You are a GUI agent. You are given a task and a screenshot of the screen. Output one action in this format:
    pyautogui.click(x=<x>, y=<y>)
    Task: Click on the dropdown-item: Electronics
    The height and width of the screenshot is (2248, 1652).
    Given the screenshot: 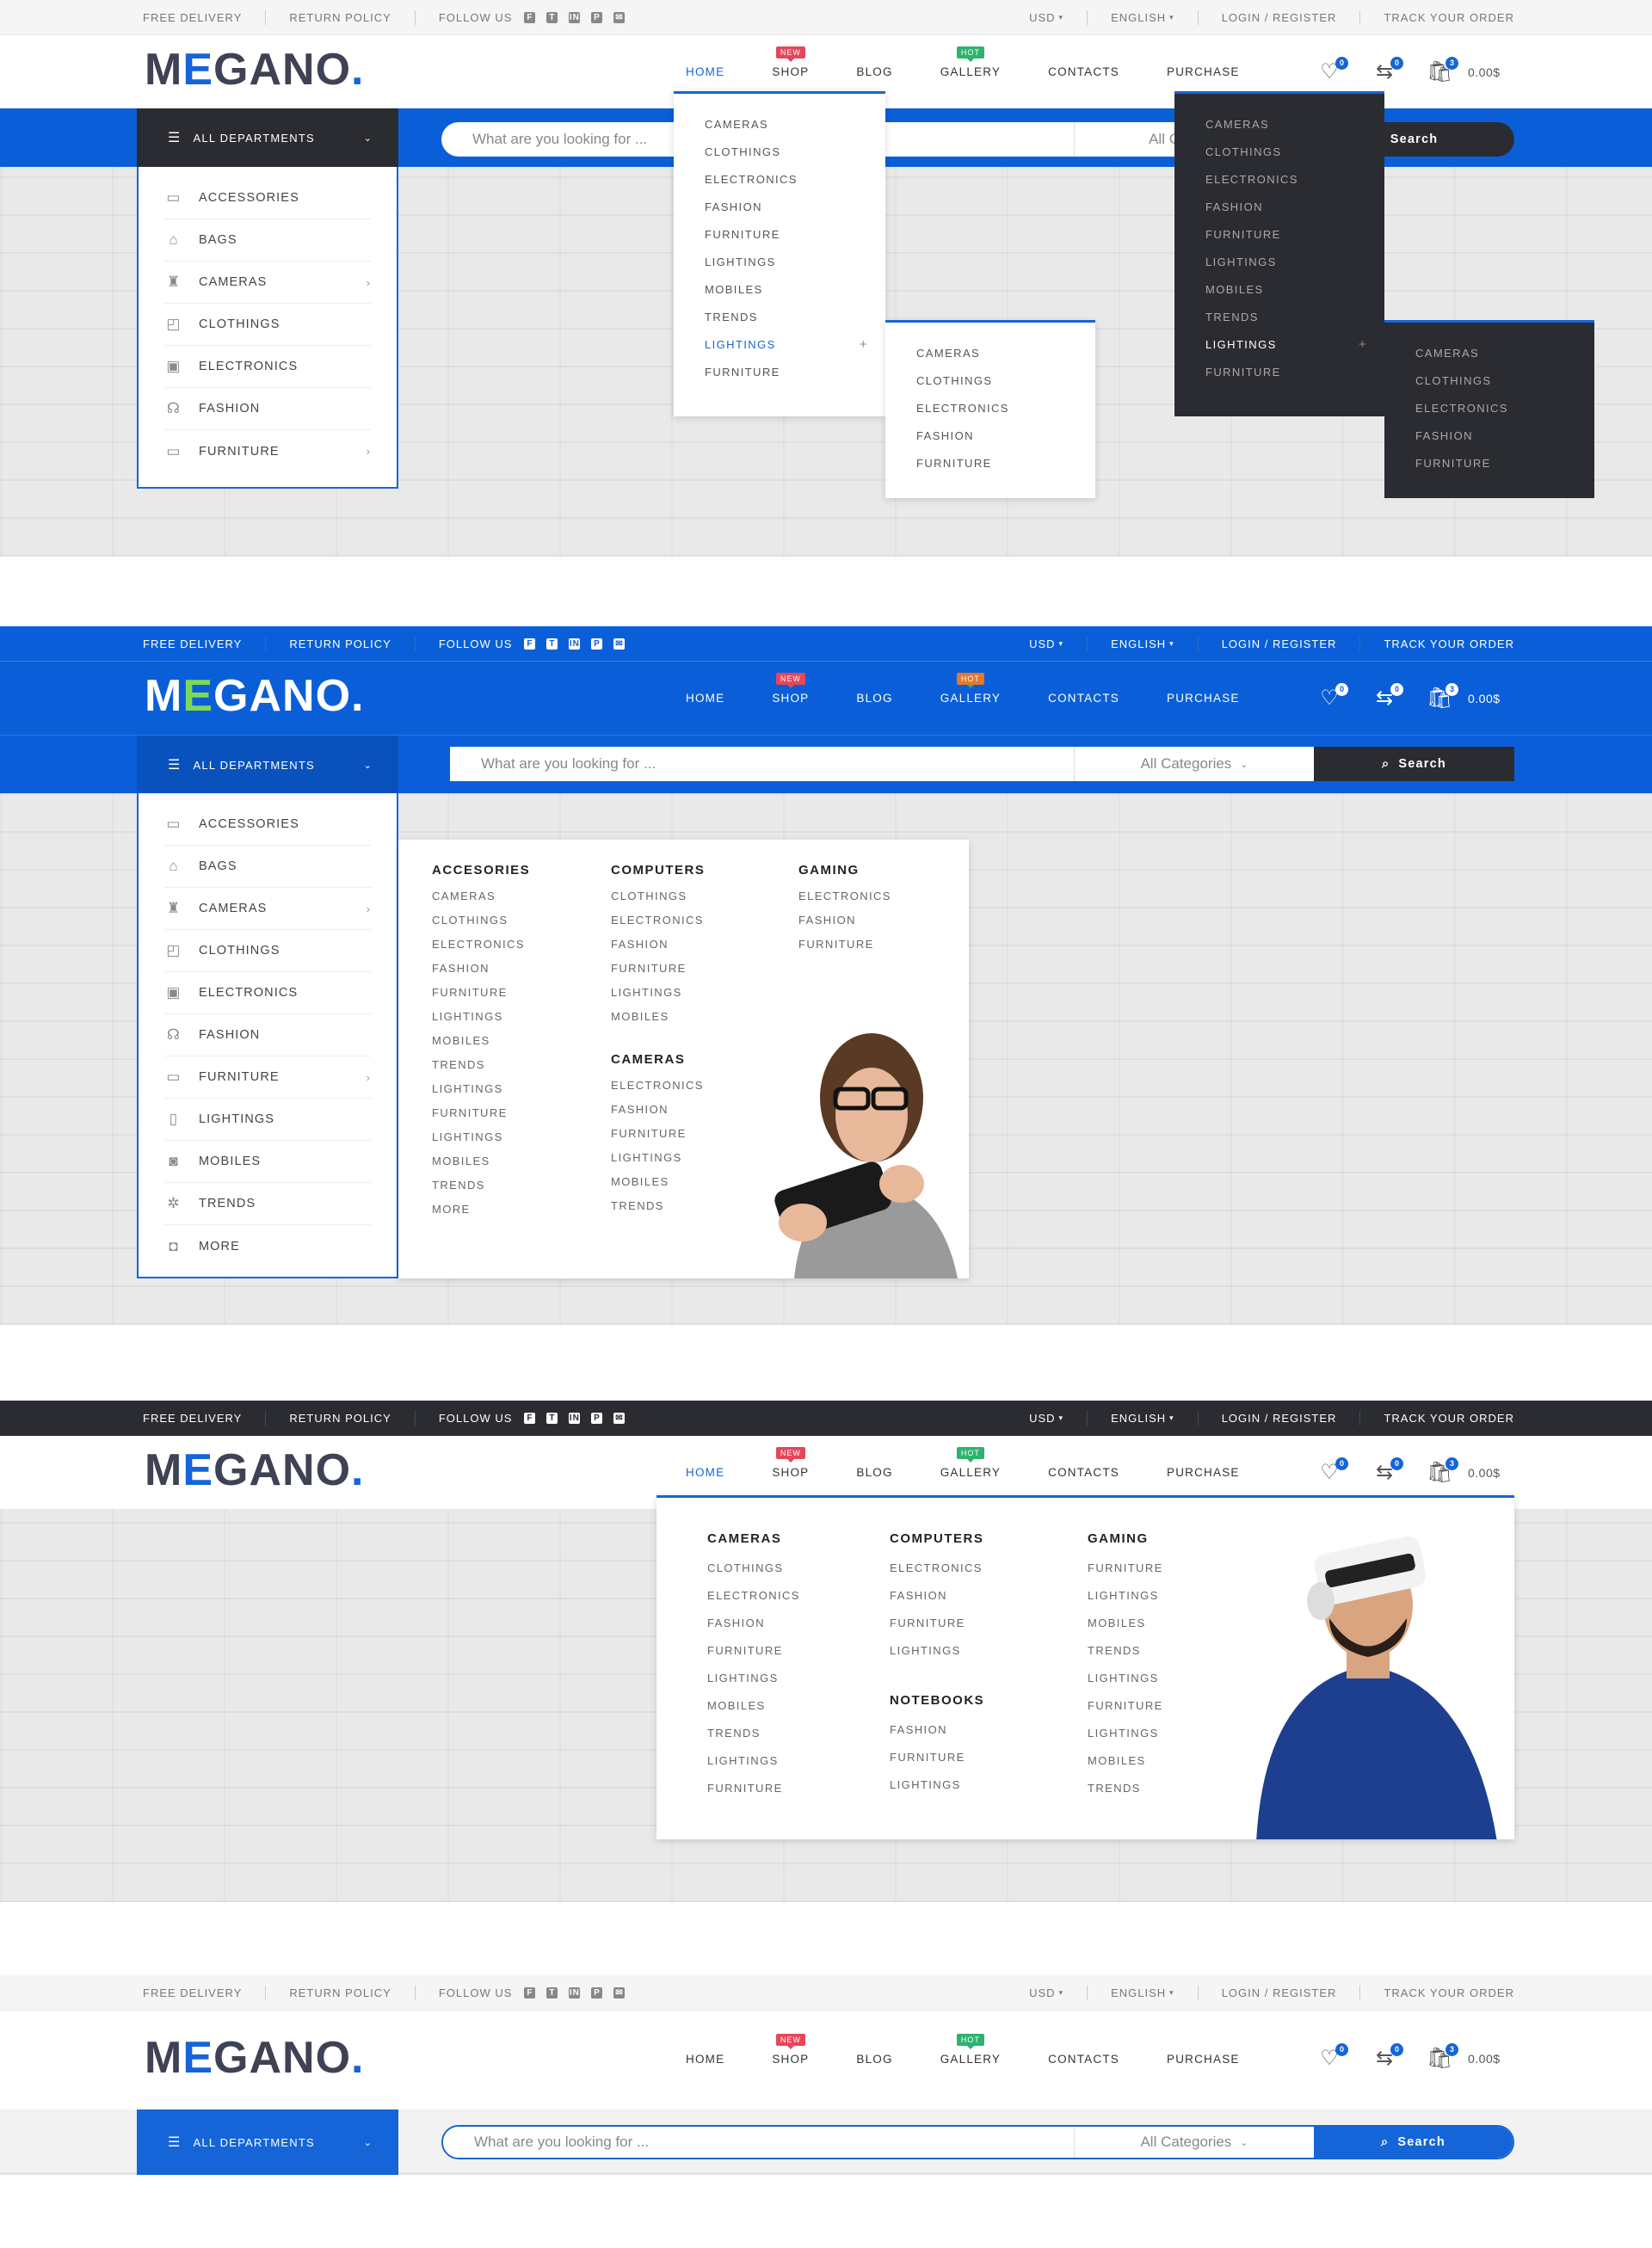 What is the action you would take?
    pyautogui.click(x=795, y=180)
    